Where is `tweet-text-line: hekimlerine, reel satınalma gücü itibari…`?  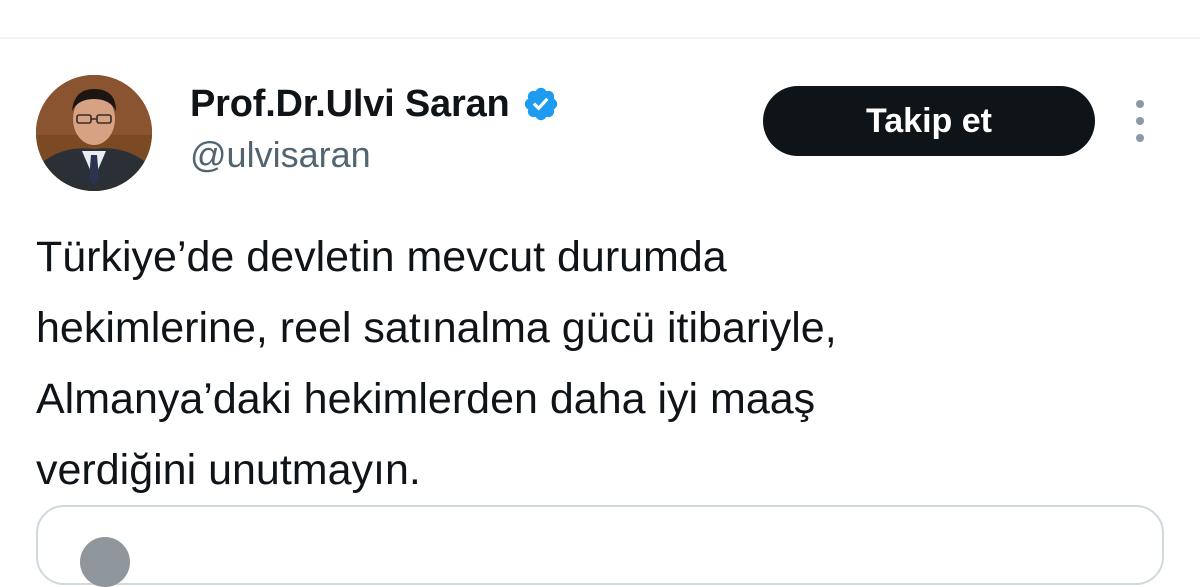 tweet-text-line: hekimlerine, reel satınalma gücü itibari… is located at coordinates (436, 328).